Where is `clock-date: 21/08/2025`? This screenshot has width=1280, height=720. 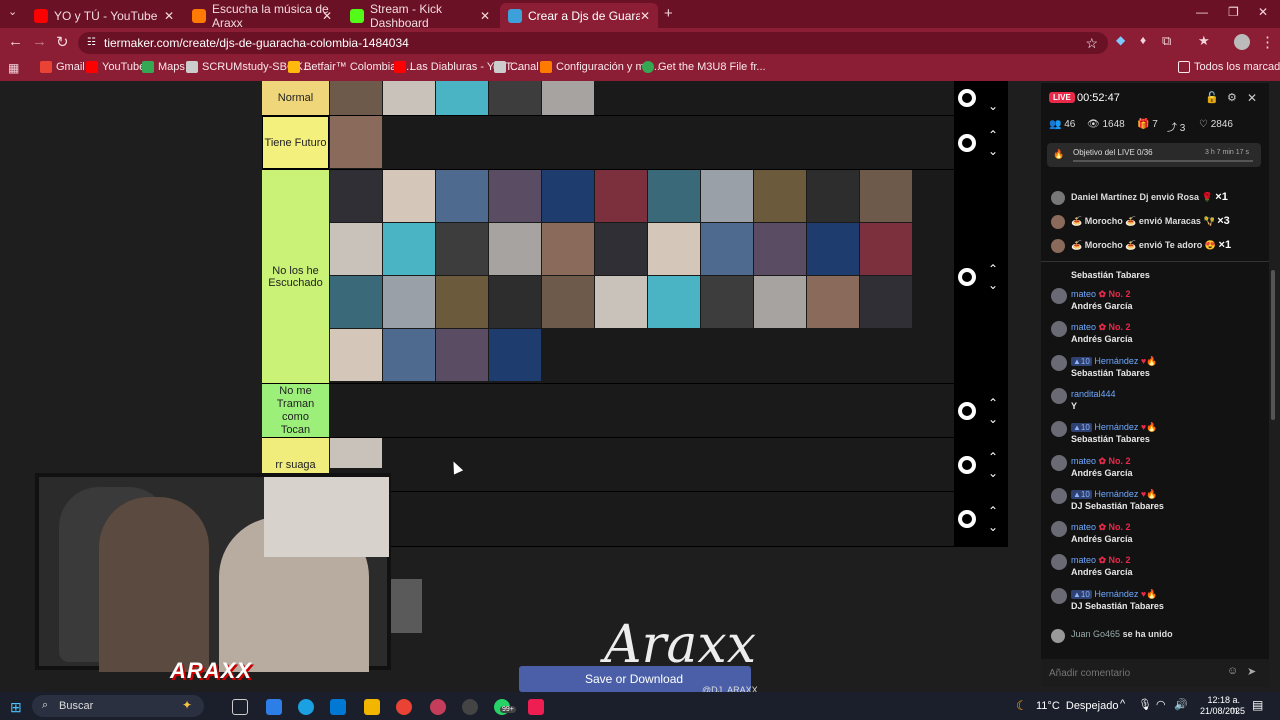 clock-date: 21/08/2025 is located at coordinates (1222, 711).